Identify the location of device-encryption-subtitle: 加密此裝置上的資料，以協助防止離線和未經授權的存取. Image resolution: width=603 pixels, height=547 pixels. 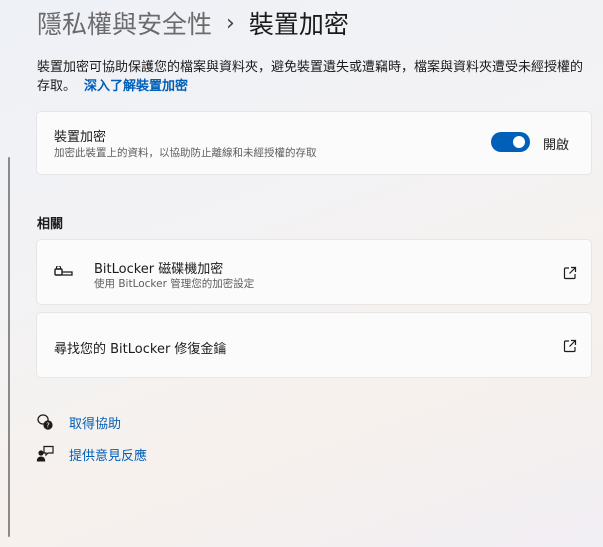
(185, 153).